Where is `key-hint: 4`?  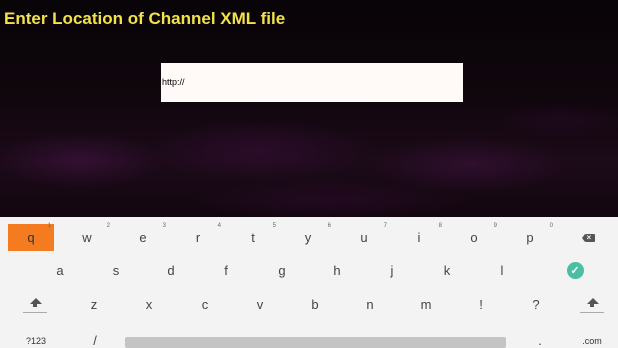
key-hint: 4 is located at coordinates (219, 226).